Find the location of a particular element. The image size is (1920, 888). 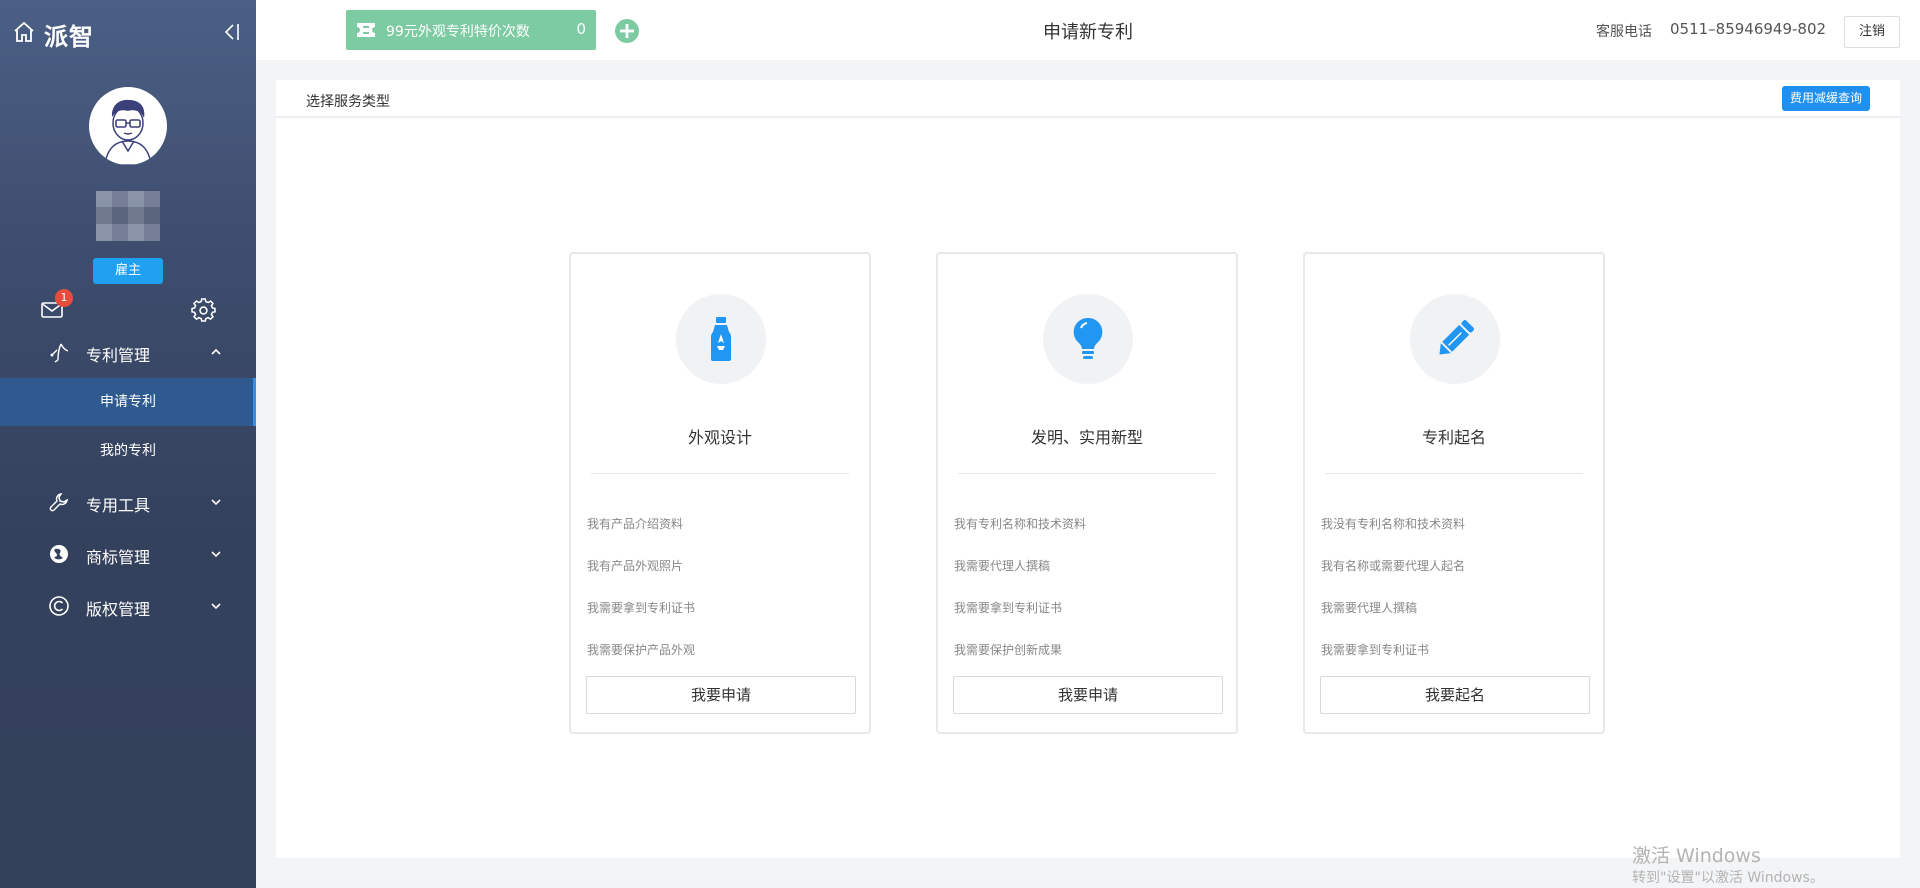

logo-text: 派智 is located at coordinates (69, 34).